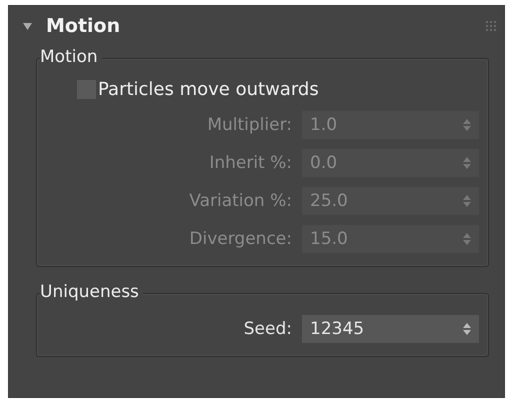  What do you see at coordinates (27, 26) in the screenshot?
I see `collapse-triangle-icon` at bounding box center [27, 26].